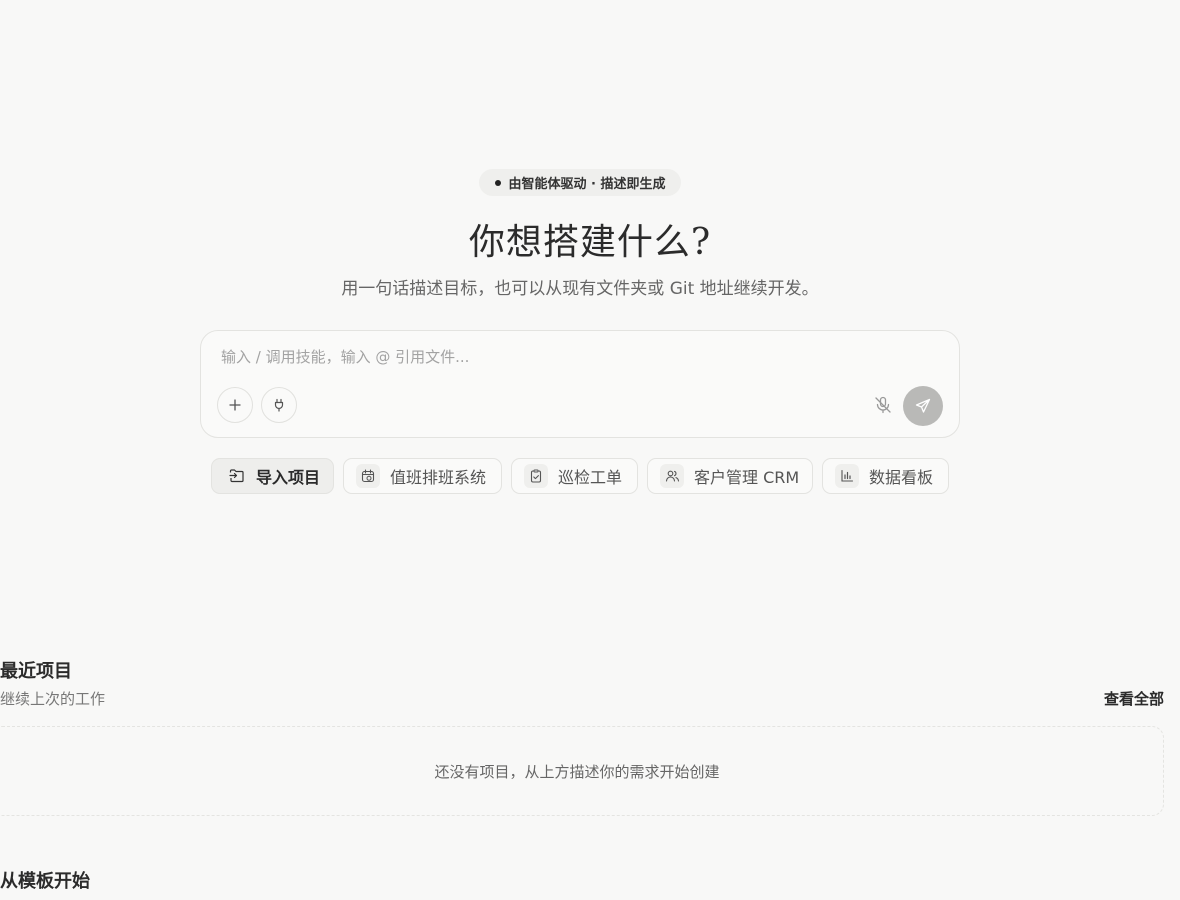  What do you see at coordinates (1134, 698) in the screenshot?
I see `view-all-link: 查看全部` at bounding box center [1134, 698].